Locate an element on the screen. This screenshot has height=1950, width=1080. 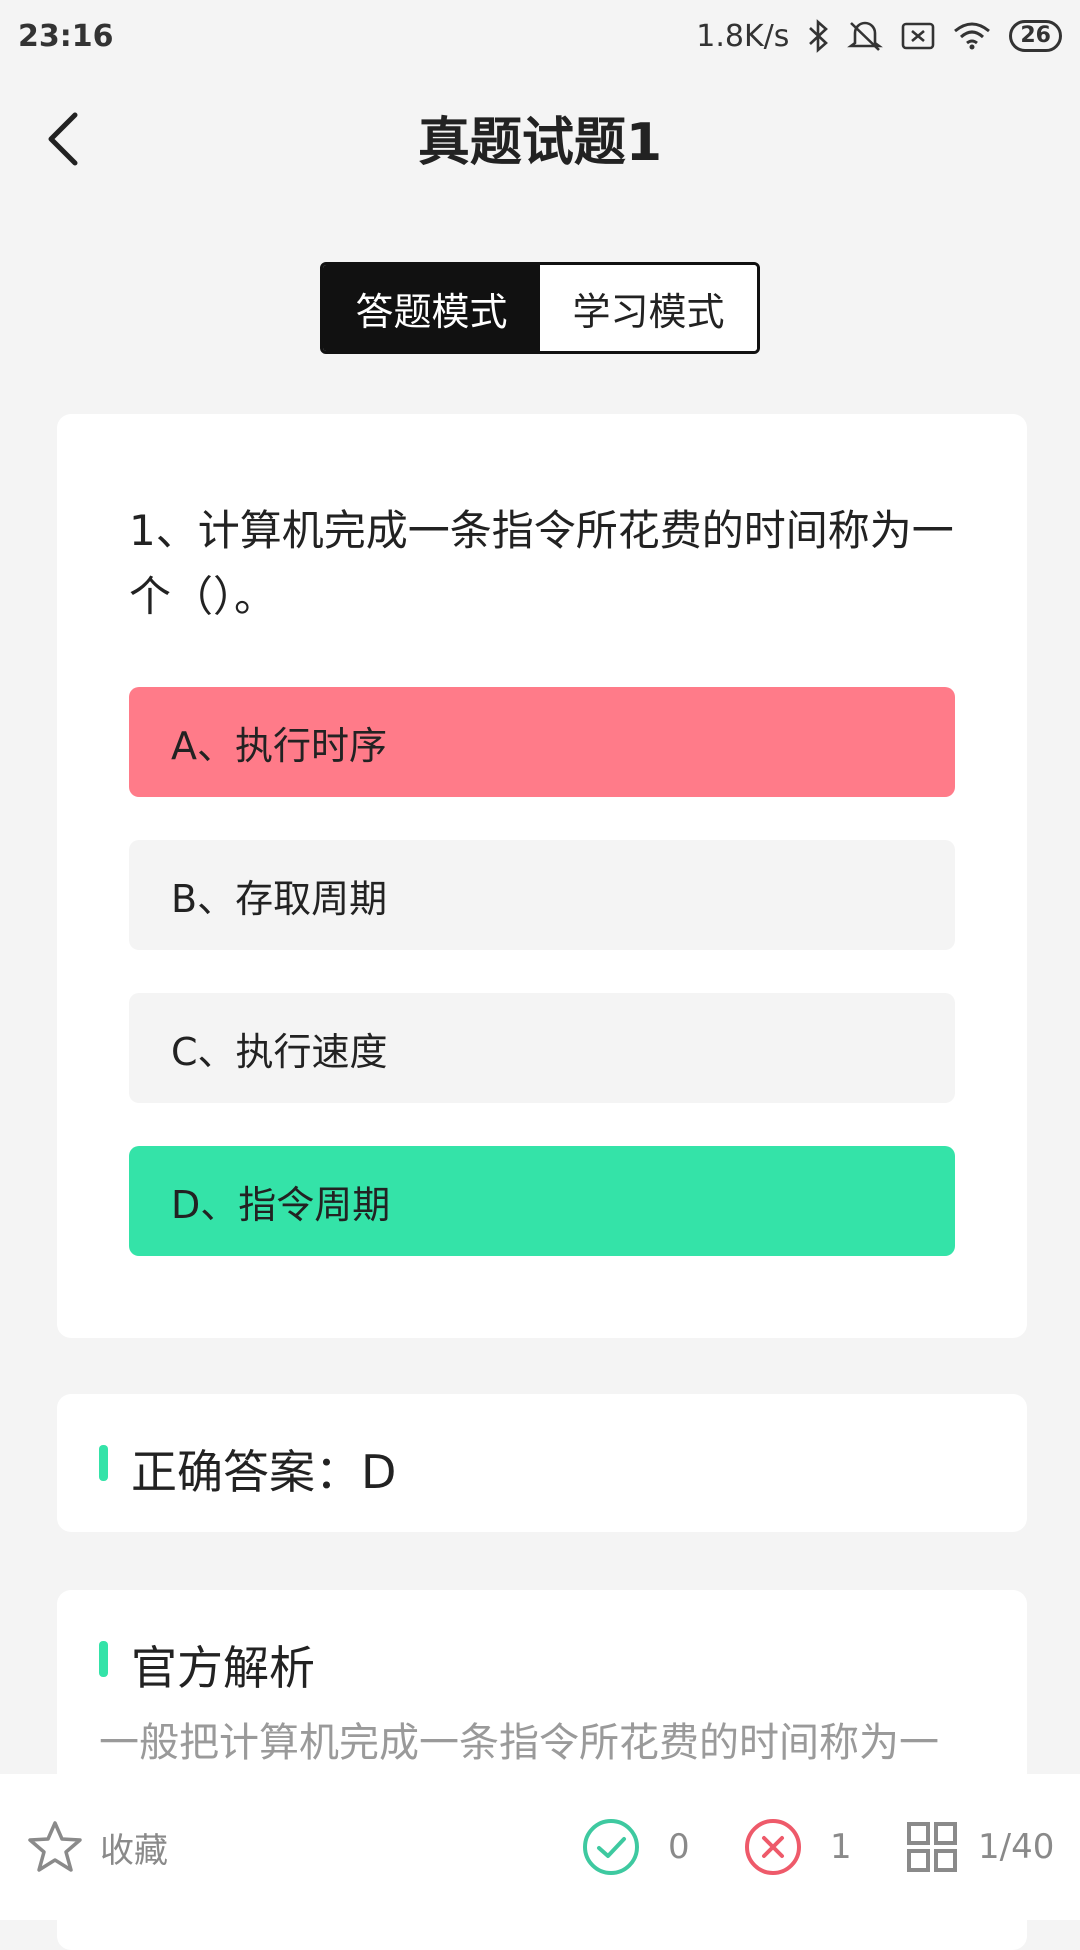
wifi-icon is located at coordinates (972, 36).